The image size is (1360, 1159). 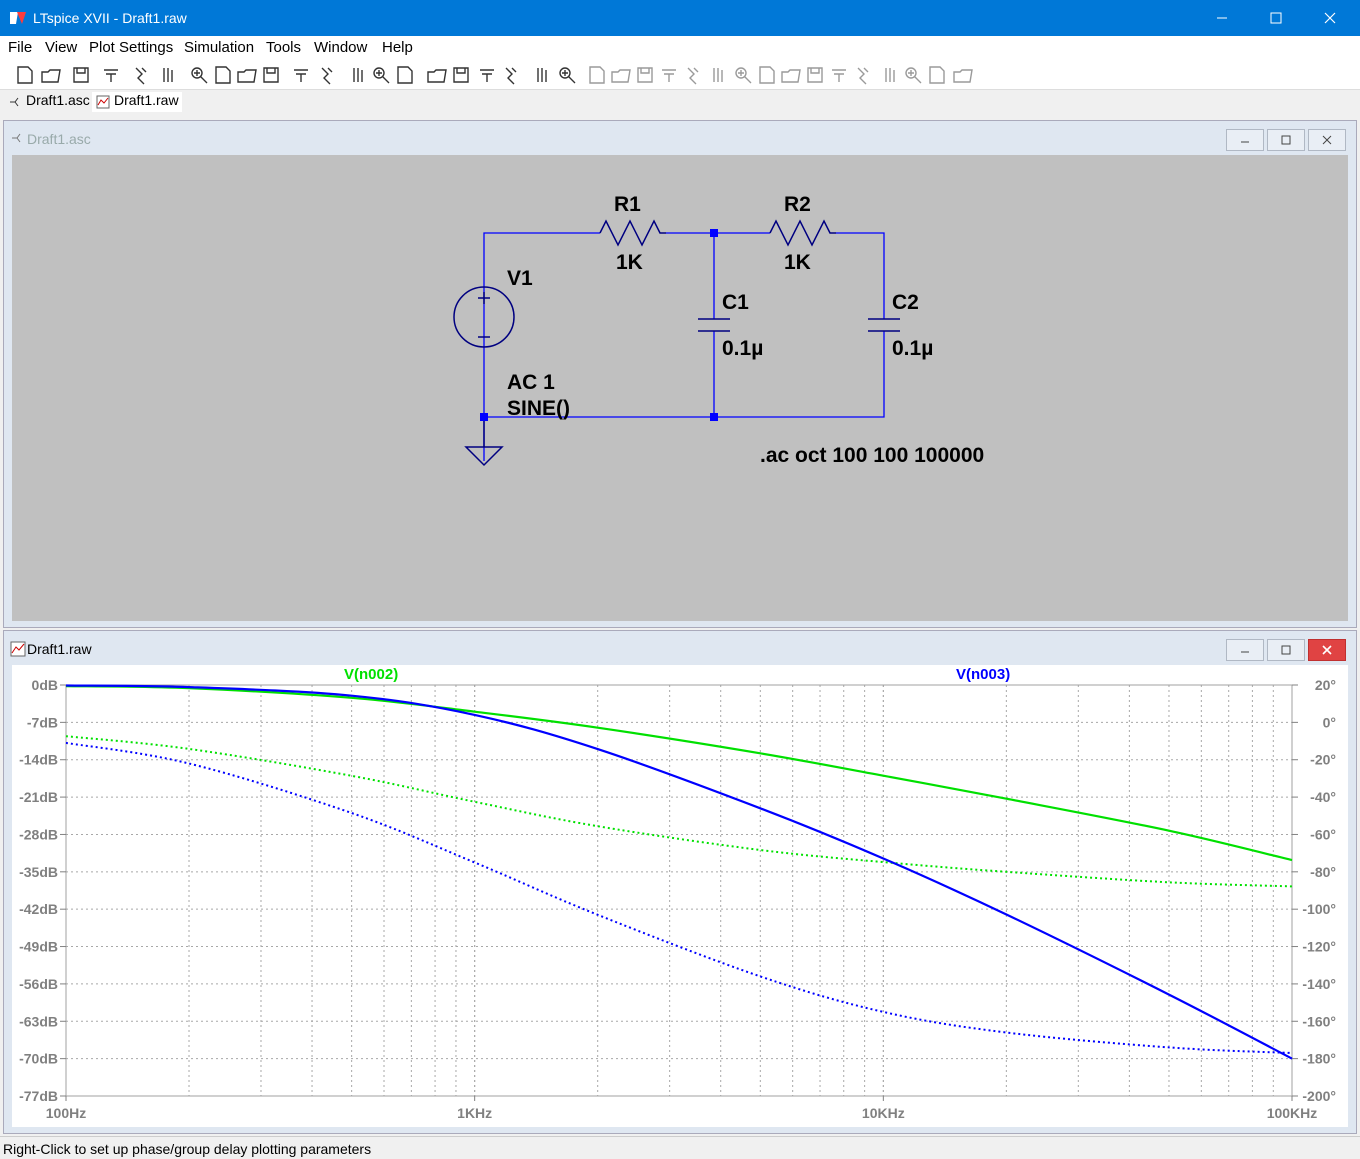 What do you see at coordinates (627, 204) in the screenshot?
I see `r1-name: R1` at bounding box center [627, 204].